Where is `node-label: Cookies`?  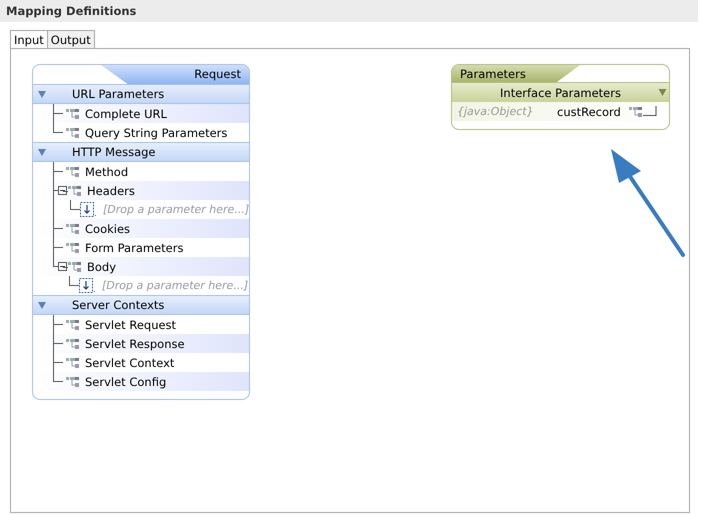 node-label: Cookies is located at coordinates (107, 229).